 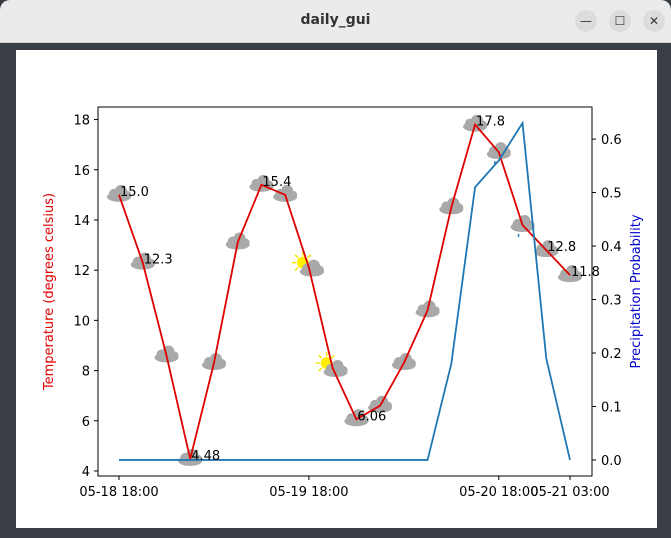 What do you see at coordinates (490, 122) in the screenshot?
I see `temperature-value-label: 17.8` at bounding box center [490, 122].